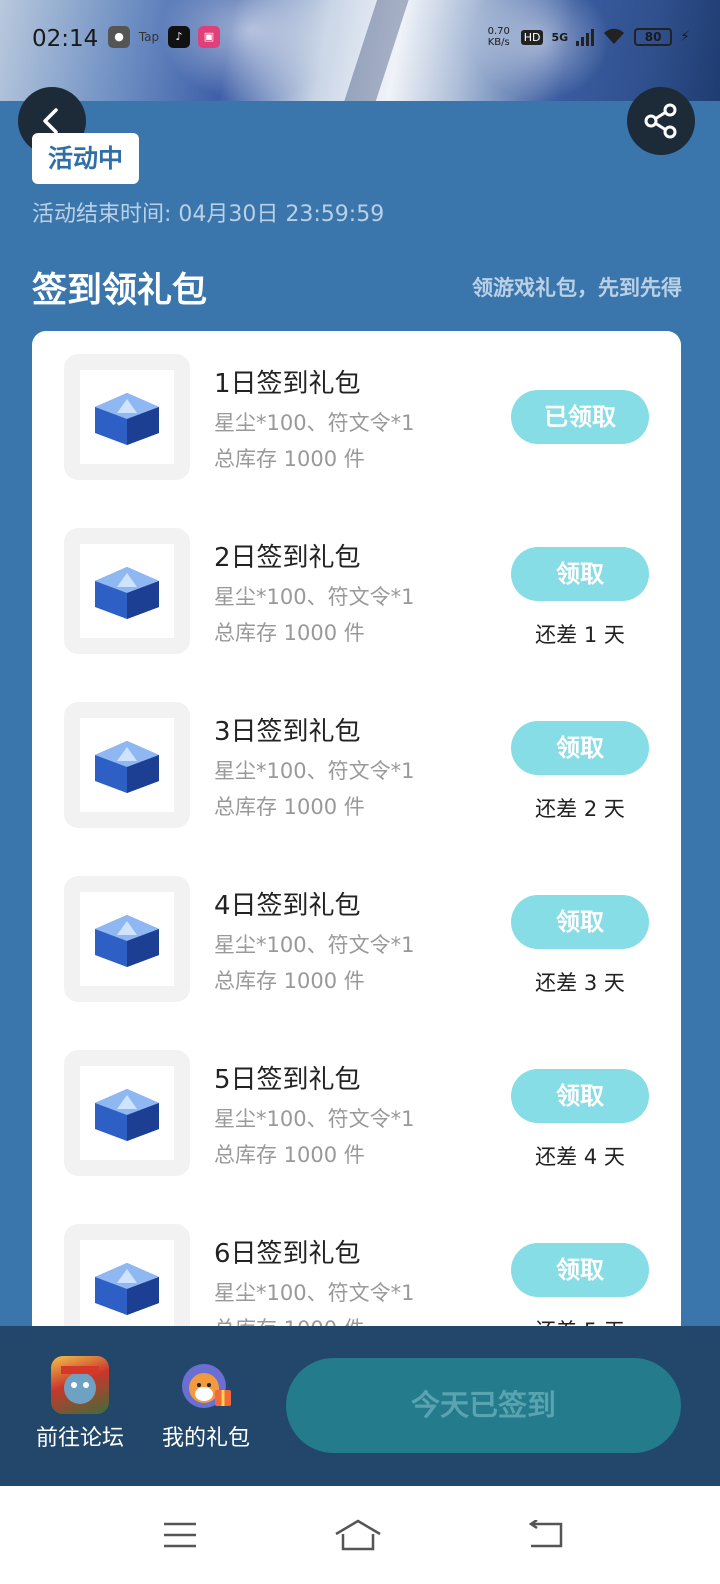  What do you see at coordinates (149, 37) in the screenshot?
I see `taptap-icon: Tap` at bounding box center [149, 37].